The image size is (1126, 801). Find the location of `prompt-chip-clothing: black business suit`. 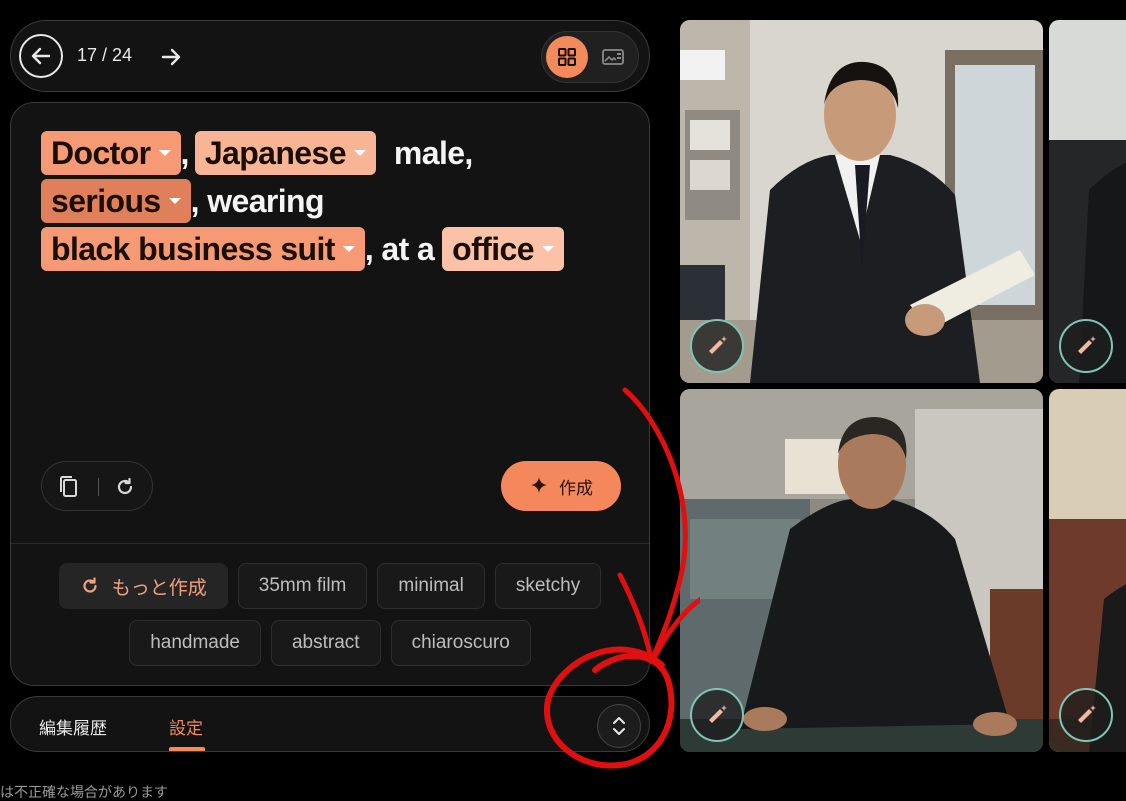

prompt-chip-clothing: black business suit is located at coordinates (203, 249).